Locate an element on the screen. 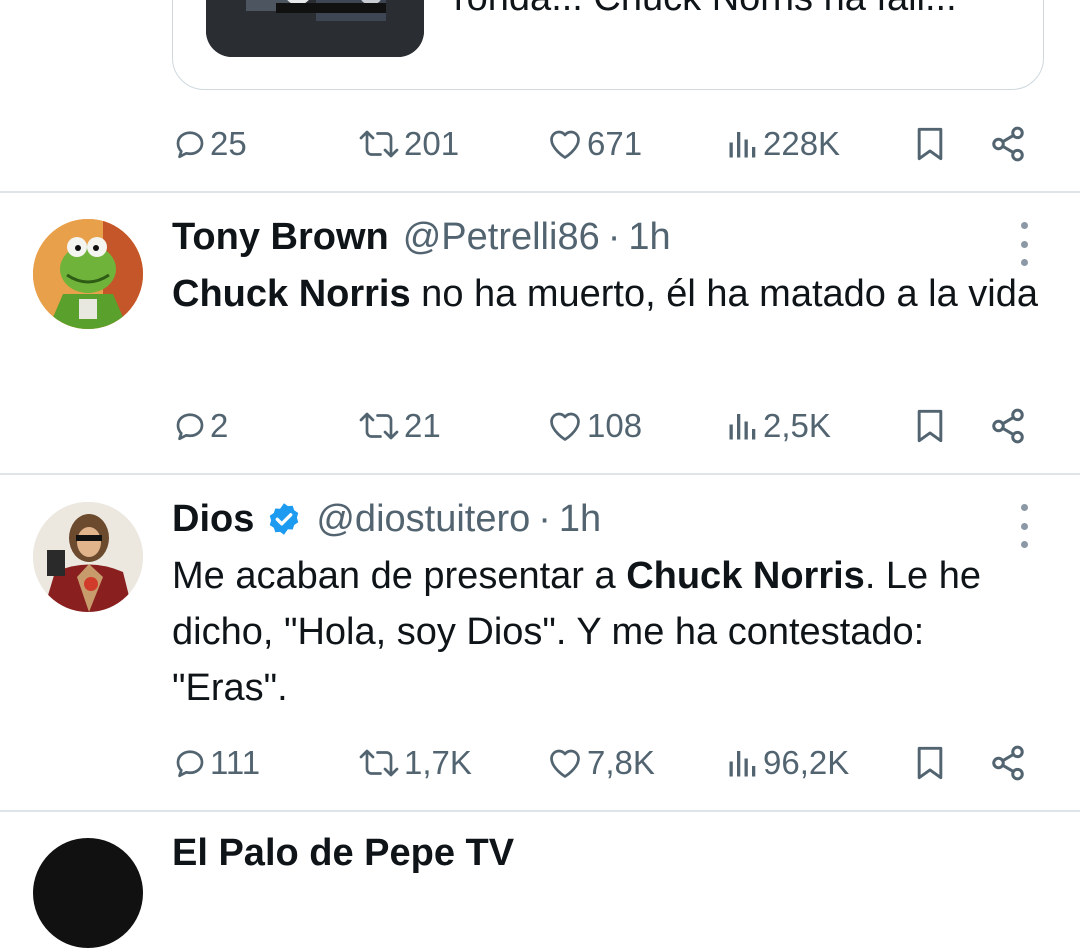 Image resolution: width=1080 pixels, height=948 pixels. tweet-text-rest: no ha muerto, él ha matado a la vida is located at coordinates (724, 294).